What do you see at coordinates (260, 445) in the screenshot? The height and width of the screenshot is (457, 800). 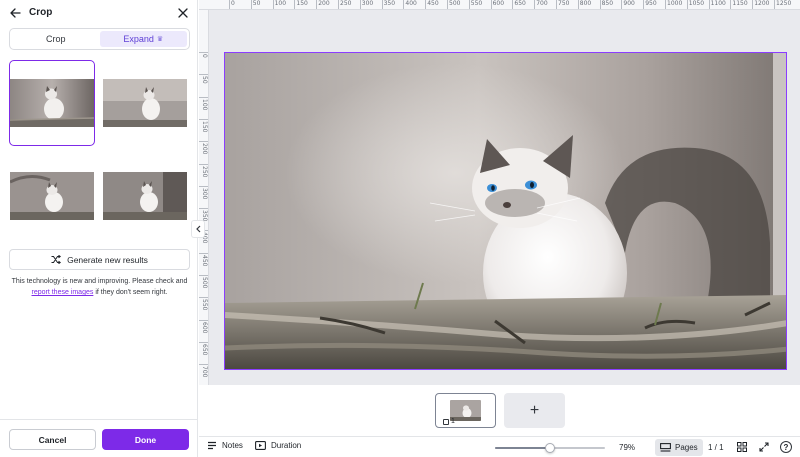 I see `duration-icon` at bounding box center [260, 445].